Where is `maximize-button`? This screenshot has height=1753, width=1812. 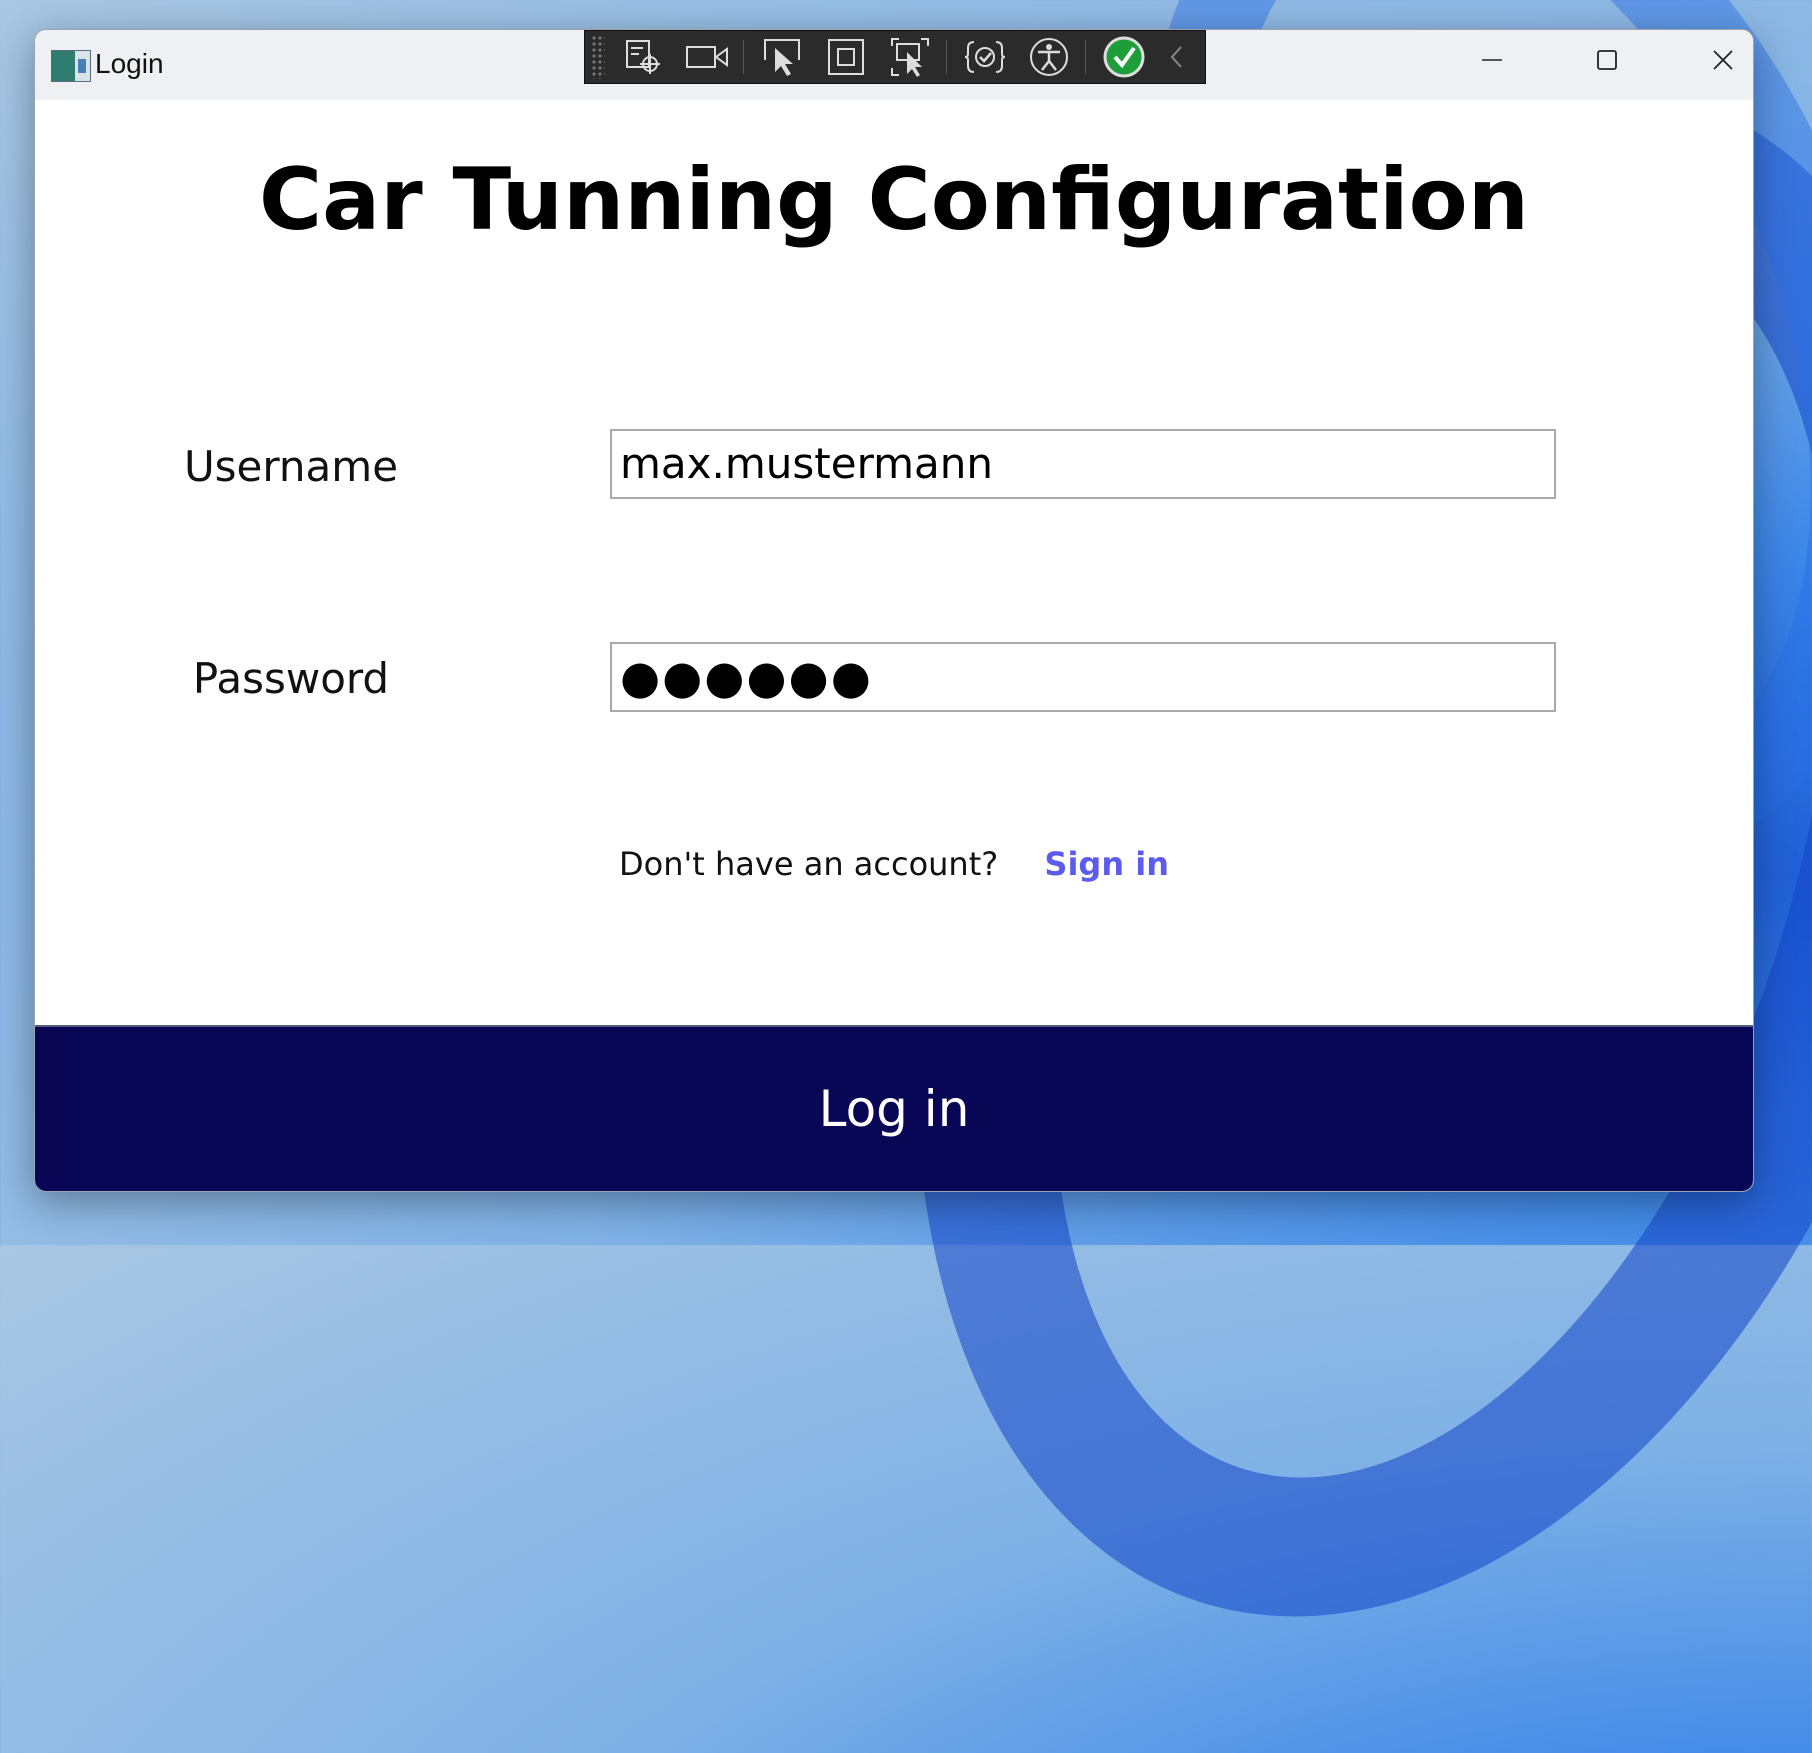
maximize-button is located at coordinates (1607, 60).